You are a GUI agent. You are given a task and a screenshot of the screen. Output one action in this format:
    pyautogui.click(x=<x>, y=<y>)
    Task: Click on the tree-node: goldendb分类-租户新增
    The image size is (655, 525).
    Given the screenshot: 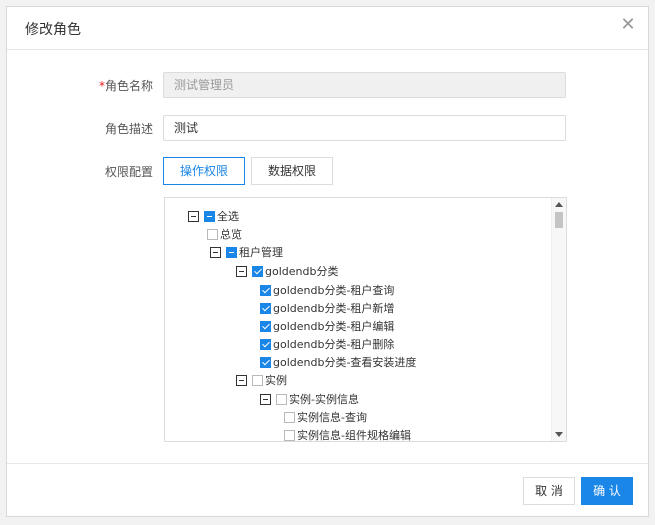 What is the action you would take?
    pyautogui.click(x=327, y=308)
    